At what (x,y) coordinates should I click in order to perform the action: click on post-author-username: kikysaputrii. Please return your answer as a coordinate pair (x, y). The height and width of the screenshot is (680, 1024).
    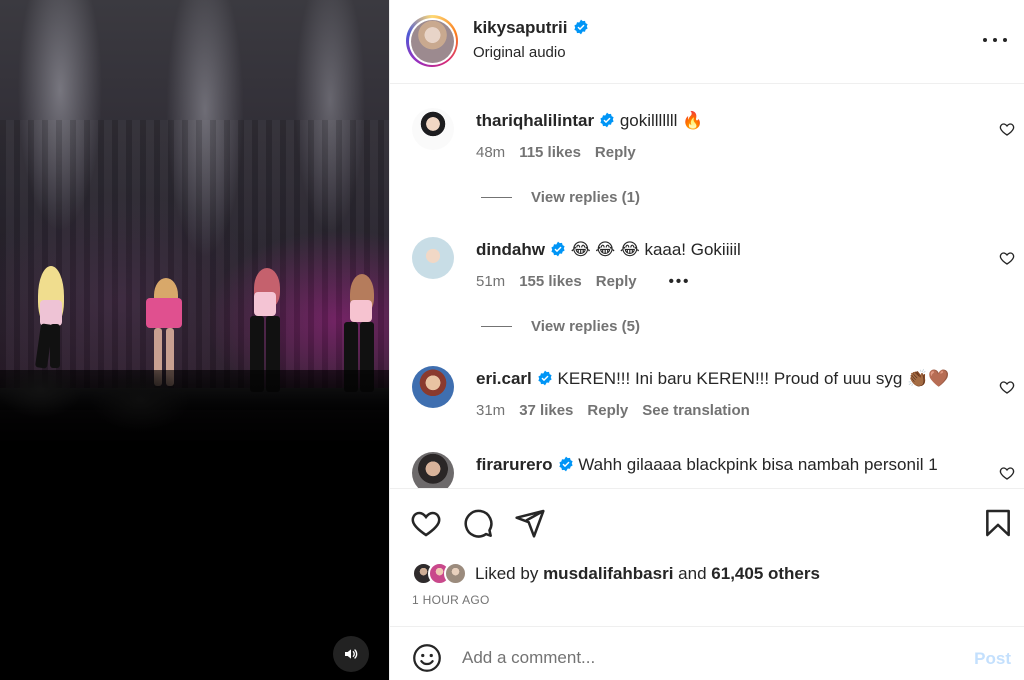
    Looking at the image, I should click on (531, 28).